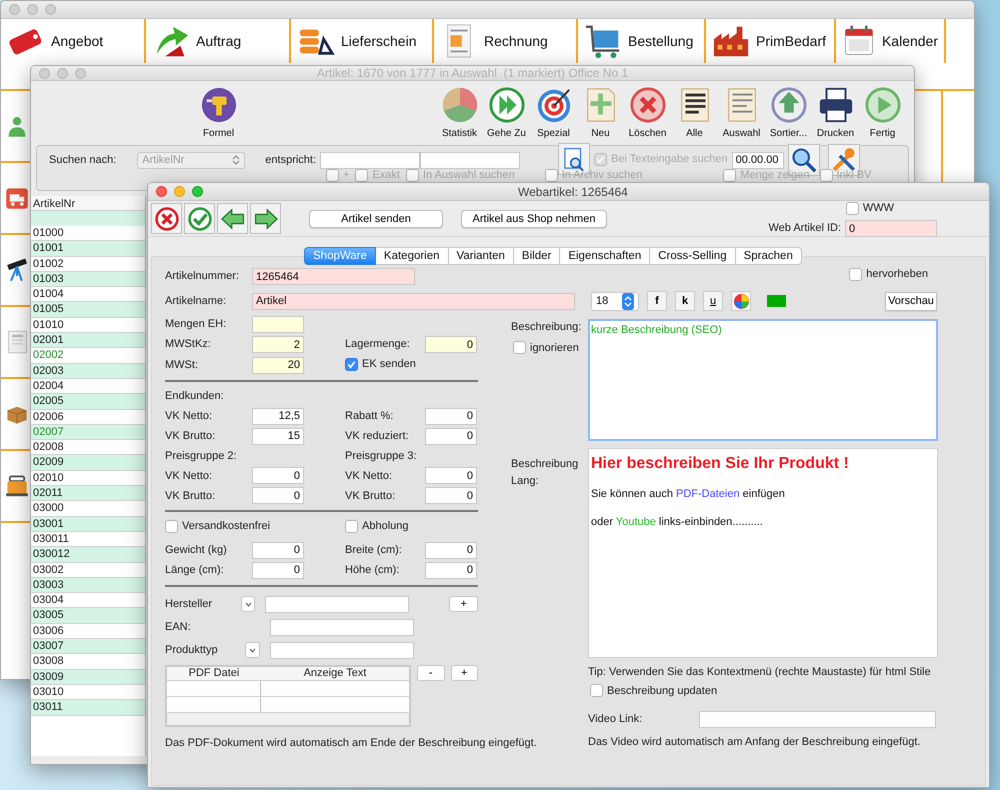  What do you see at coordinates (197, 191) in the screenshot?
I see `zoom-button` at bounding box center [197, 191].